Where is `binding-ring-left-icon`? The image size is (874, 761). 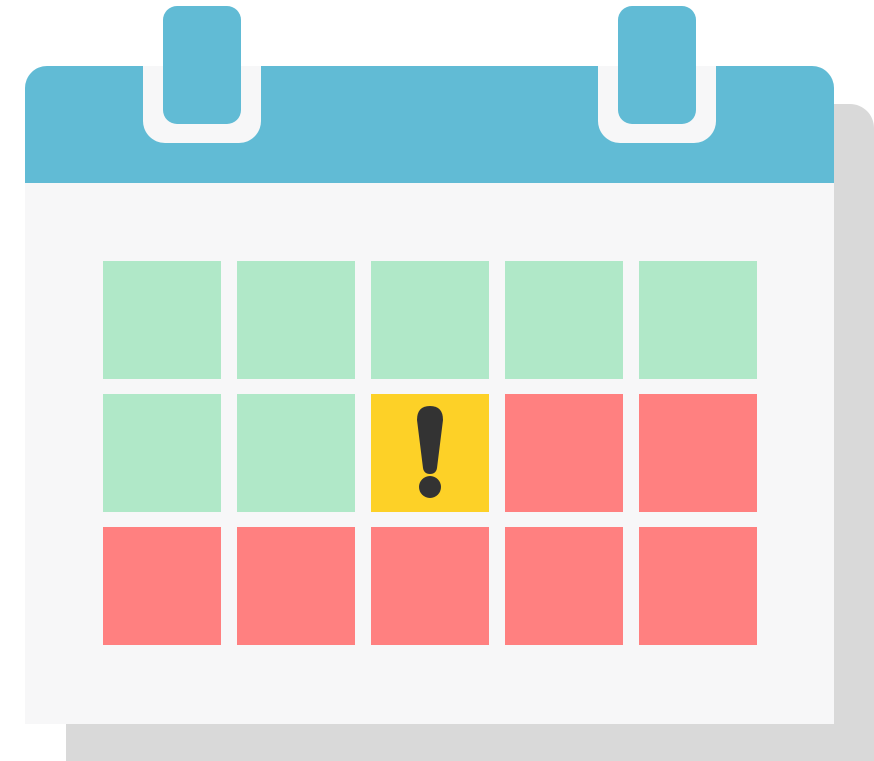 binding-ring-left-icon is located at coordinates (202, 65).